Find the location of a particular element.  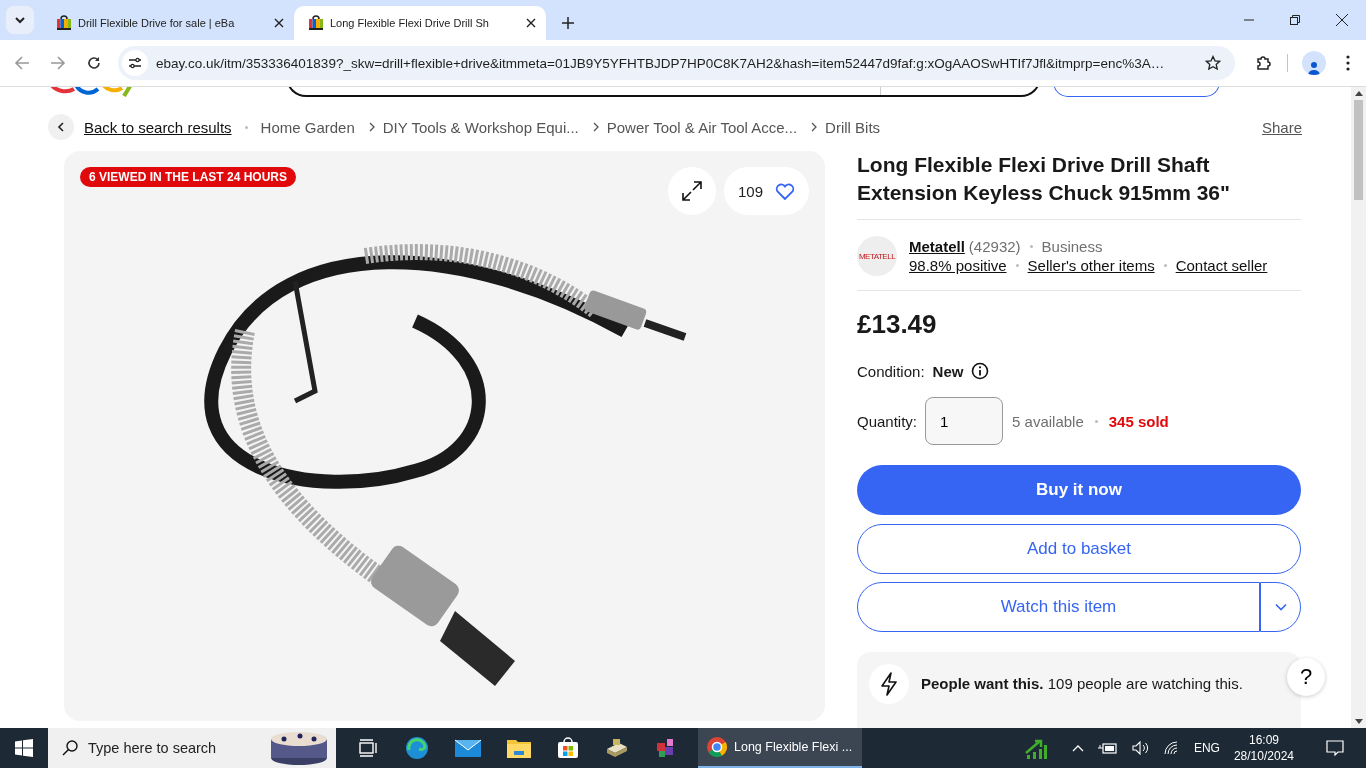

chrome-icon is located at coordinates (717, 747).